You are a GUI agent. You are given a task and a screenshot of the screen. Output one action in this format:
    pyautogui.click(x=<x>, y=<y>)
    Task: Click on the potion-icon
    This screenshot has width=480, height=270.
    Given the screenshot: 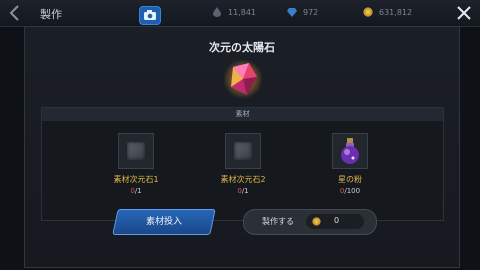 What is the action you would take?
    pyautogui.click(x=350, y=151)
    